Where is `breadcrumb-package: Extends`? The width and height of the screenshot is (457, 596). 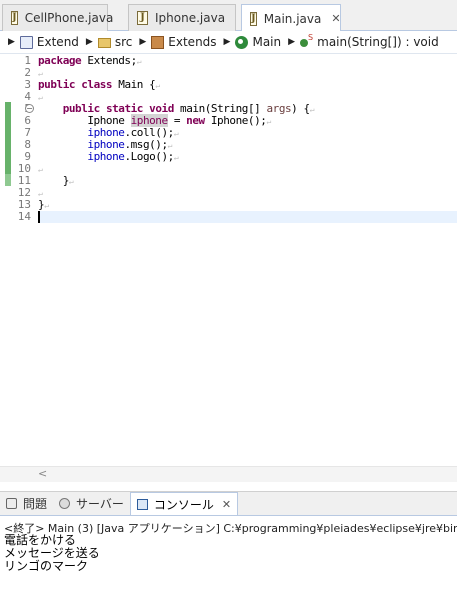 breadcrumb-package: Extends is located at coordinates (184, 42).